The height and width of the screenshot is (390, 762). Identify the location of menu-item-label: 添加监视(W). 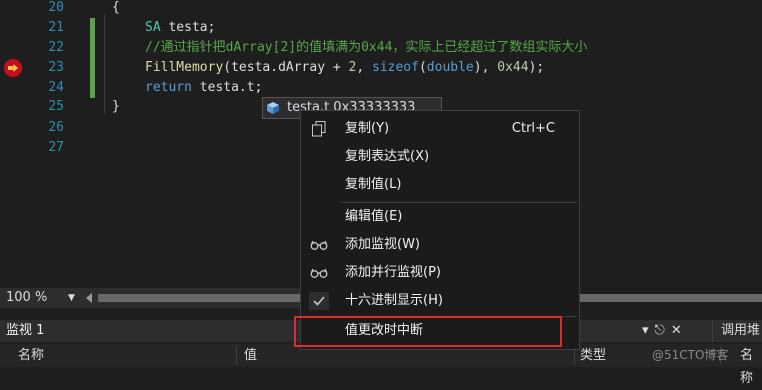
(382, 244).